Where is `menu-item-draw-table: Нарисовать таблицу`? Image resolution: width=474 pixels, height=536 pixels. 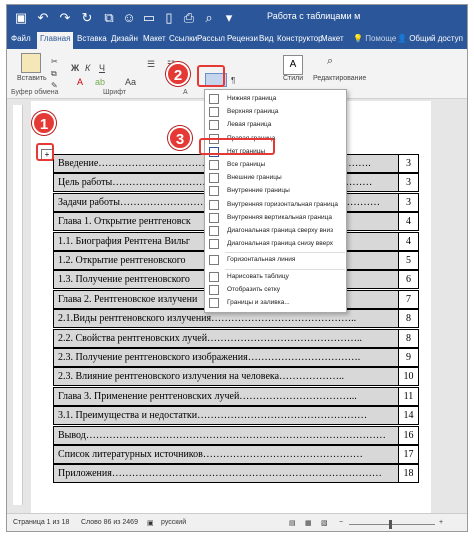 menu-item-draw-table: Нарисовать таблицу is located at coordinates (275, 277).